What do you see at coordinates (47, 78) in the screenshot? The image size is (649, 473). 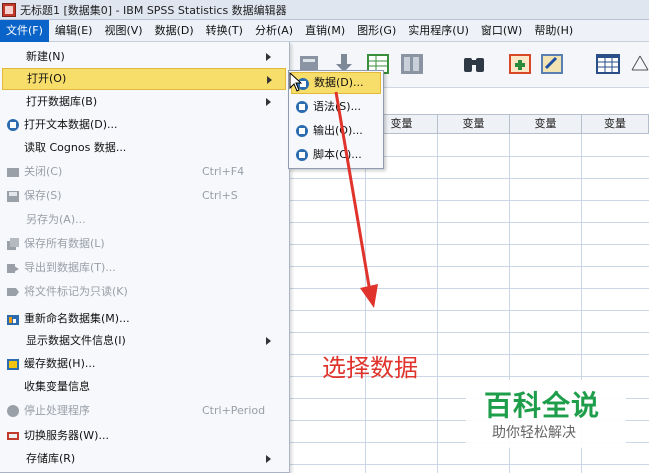 I see `menu-item-label: 打开(O)` at bounding box center [47, 78].